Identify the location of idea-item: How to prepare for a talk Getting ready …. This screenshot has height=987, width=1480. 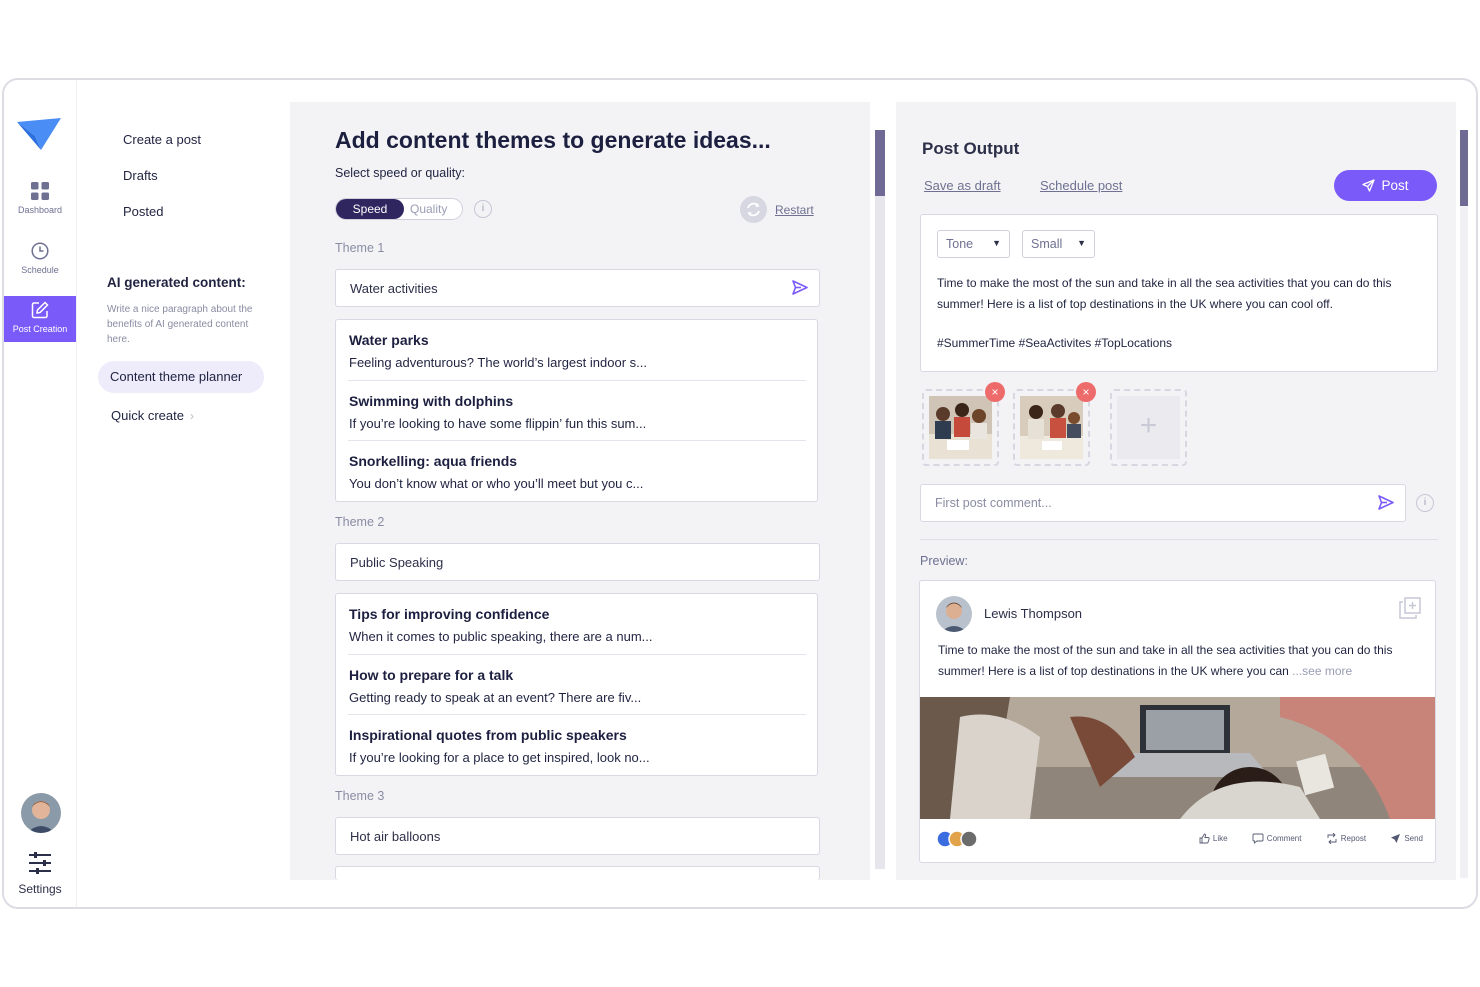
(577, 684).